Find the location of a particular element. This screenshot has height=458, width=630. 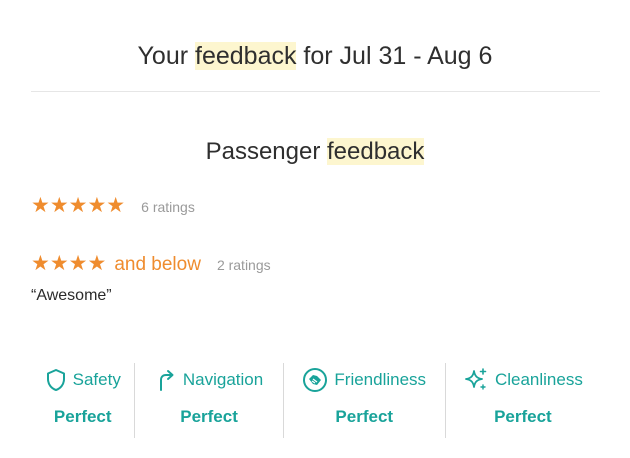

five-star-count: 6 ratings is located at coordinates (168, 207).